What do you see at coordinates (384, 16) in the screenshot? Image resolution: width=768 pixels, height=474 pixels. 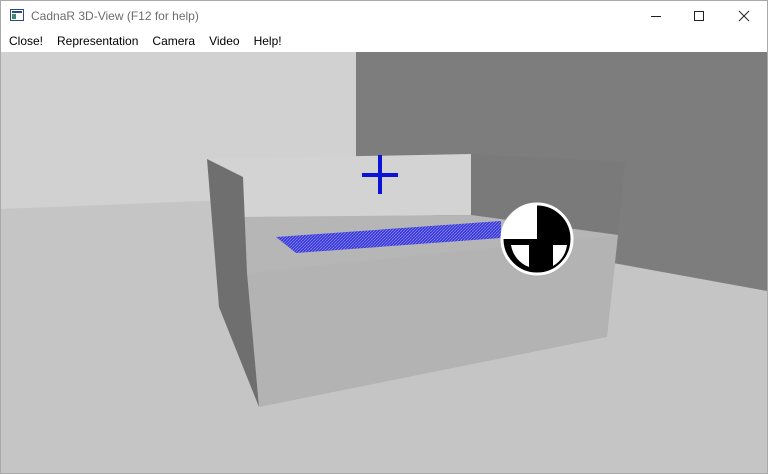 I see `title-bar: CadnaR 3D-View (F12 for help)` at bounding box center [384, 16].